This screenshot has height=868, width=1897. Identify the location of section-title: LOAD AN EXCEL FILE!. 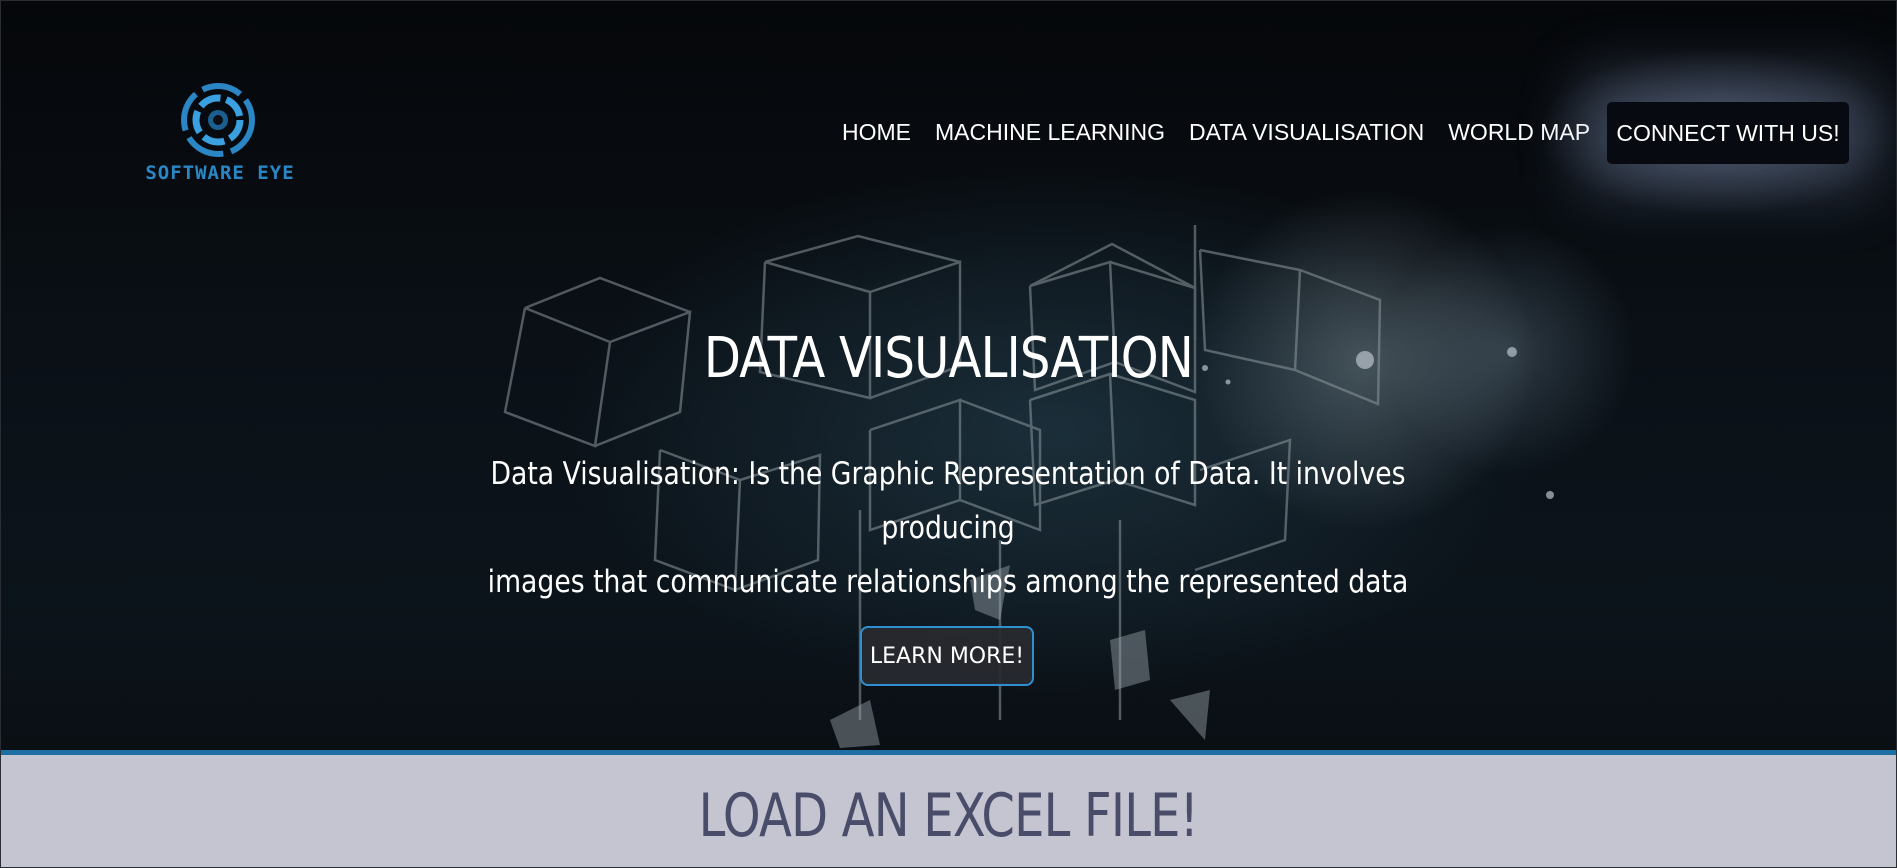
(948, 816).